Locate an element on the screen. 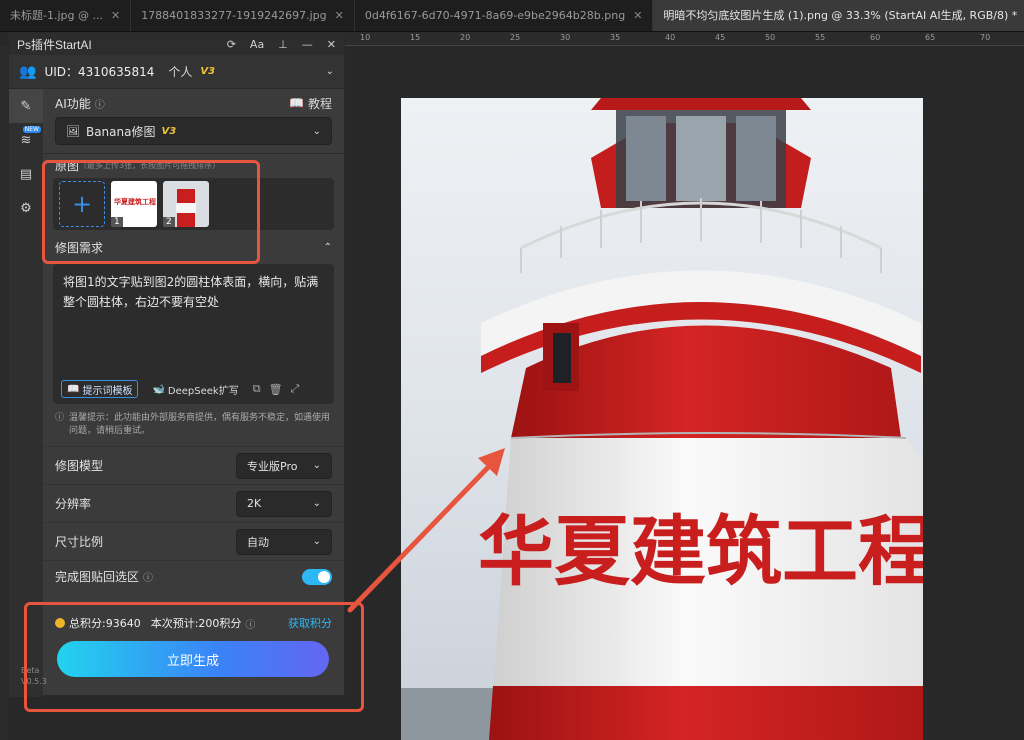  tutorial-link: 📖 教程 is located at coordinates (310, 103).